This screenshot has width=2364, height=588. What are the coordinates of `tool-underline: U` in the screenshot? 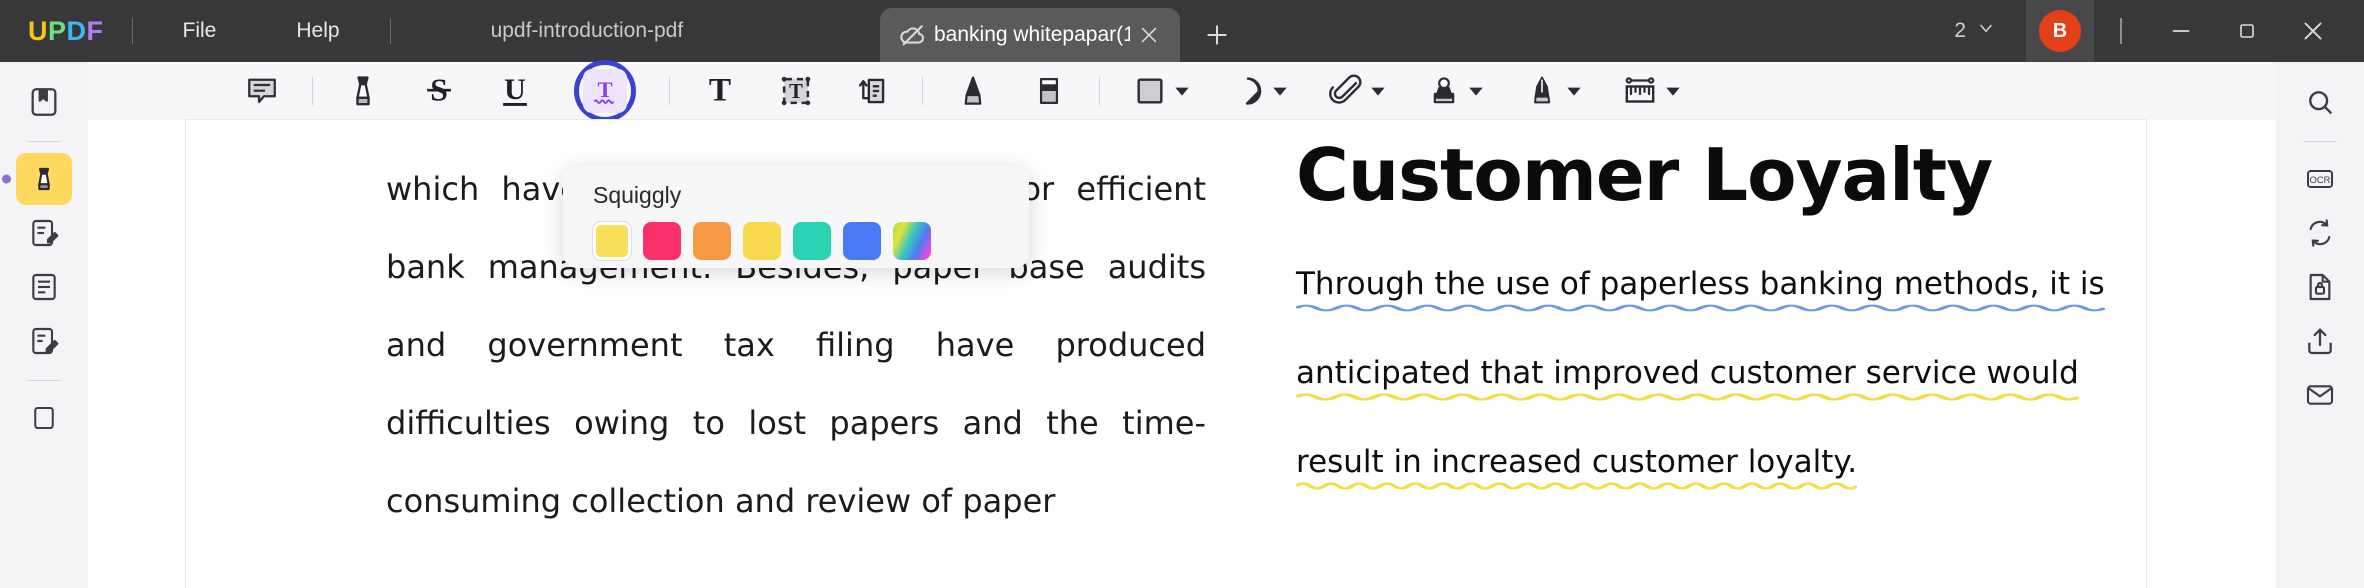 It's located at (515, 91).